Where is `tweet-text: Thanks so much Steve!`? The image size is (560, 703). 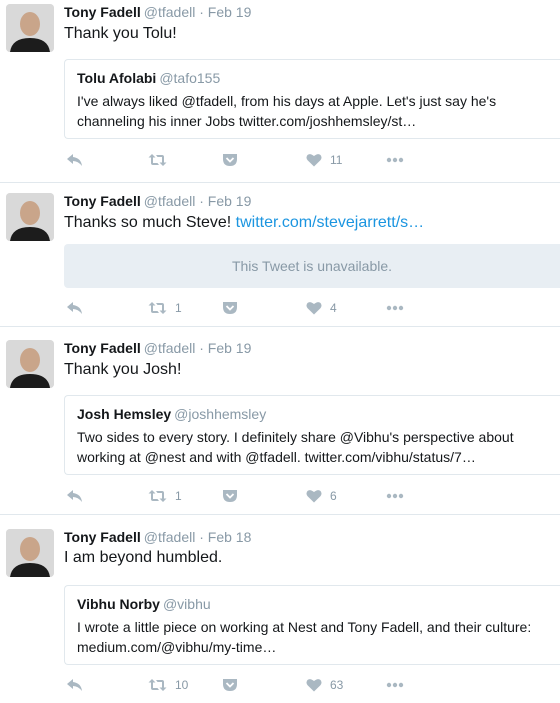
tweet-text: Thanks so much Steve! is located at coordinates (150, 222).